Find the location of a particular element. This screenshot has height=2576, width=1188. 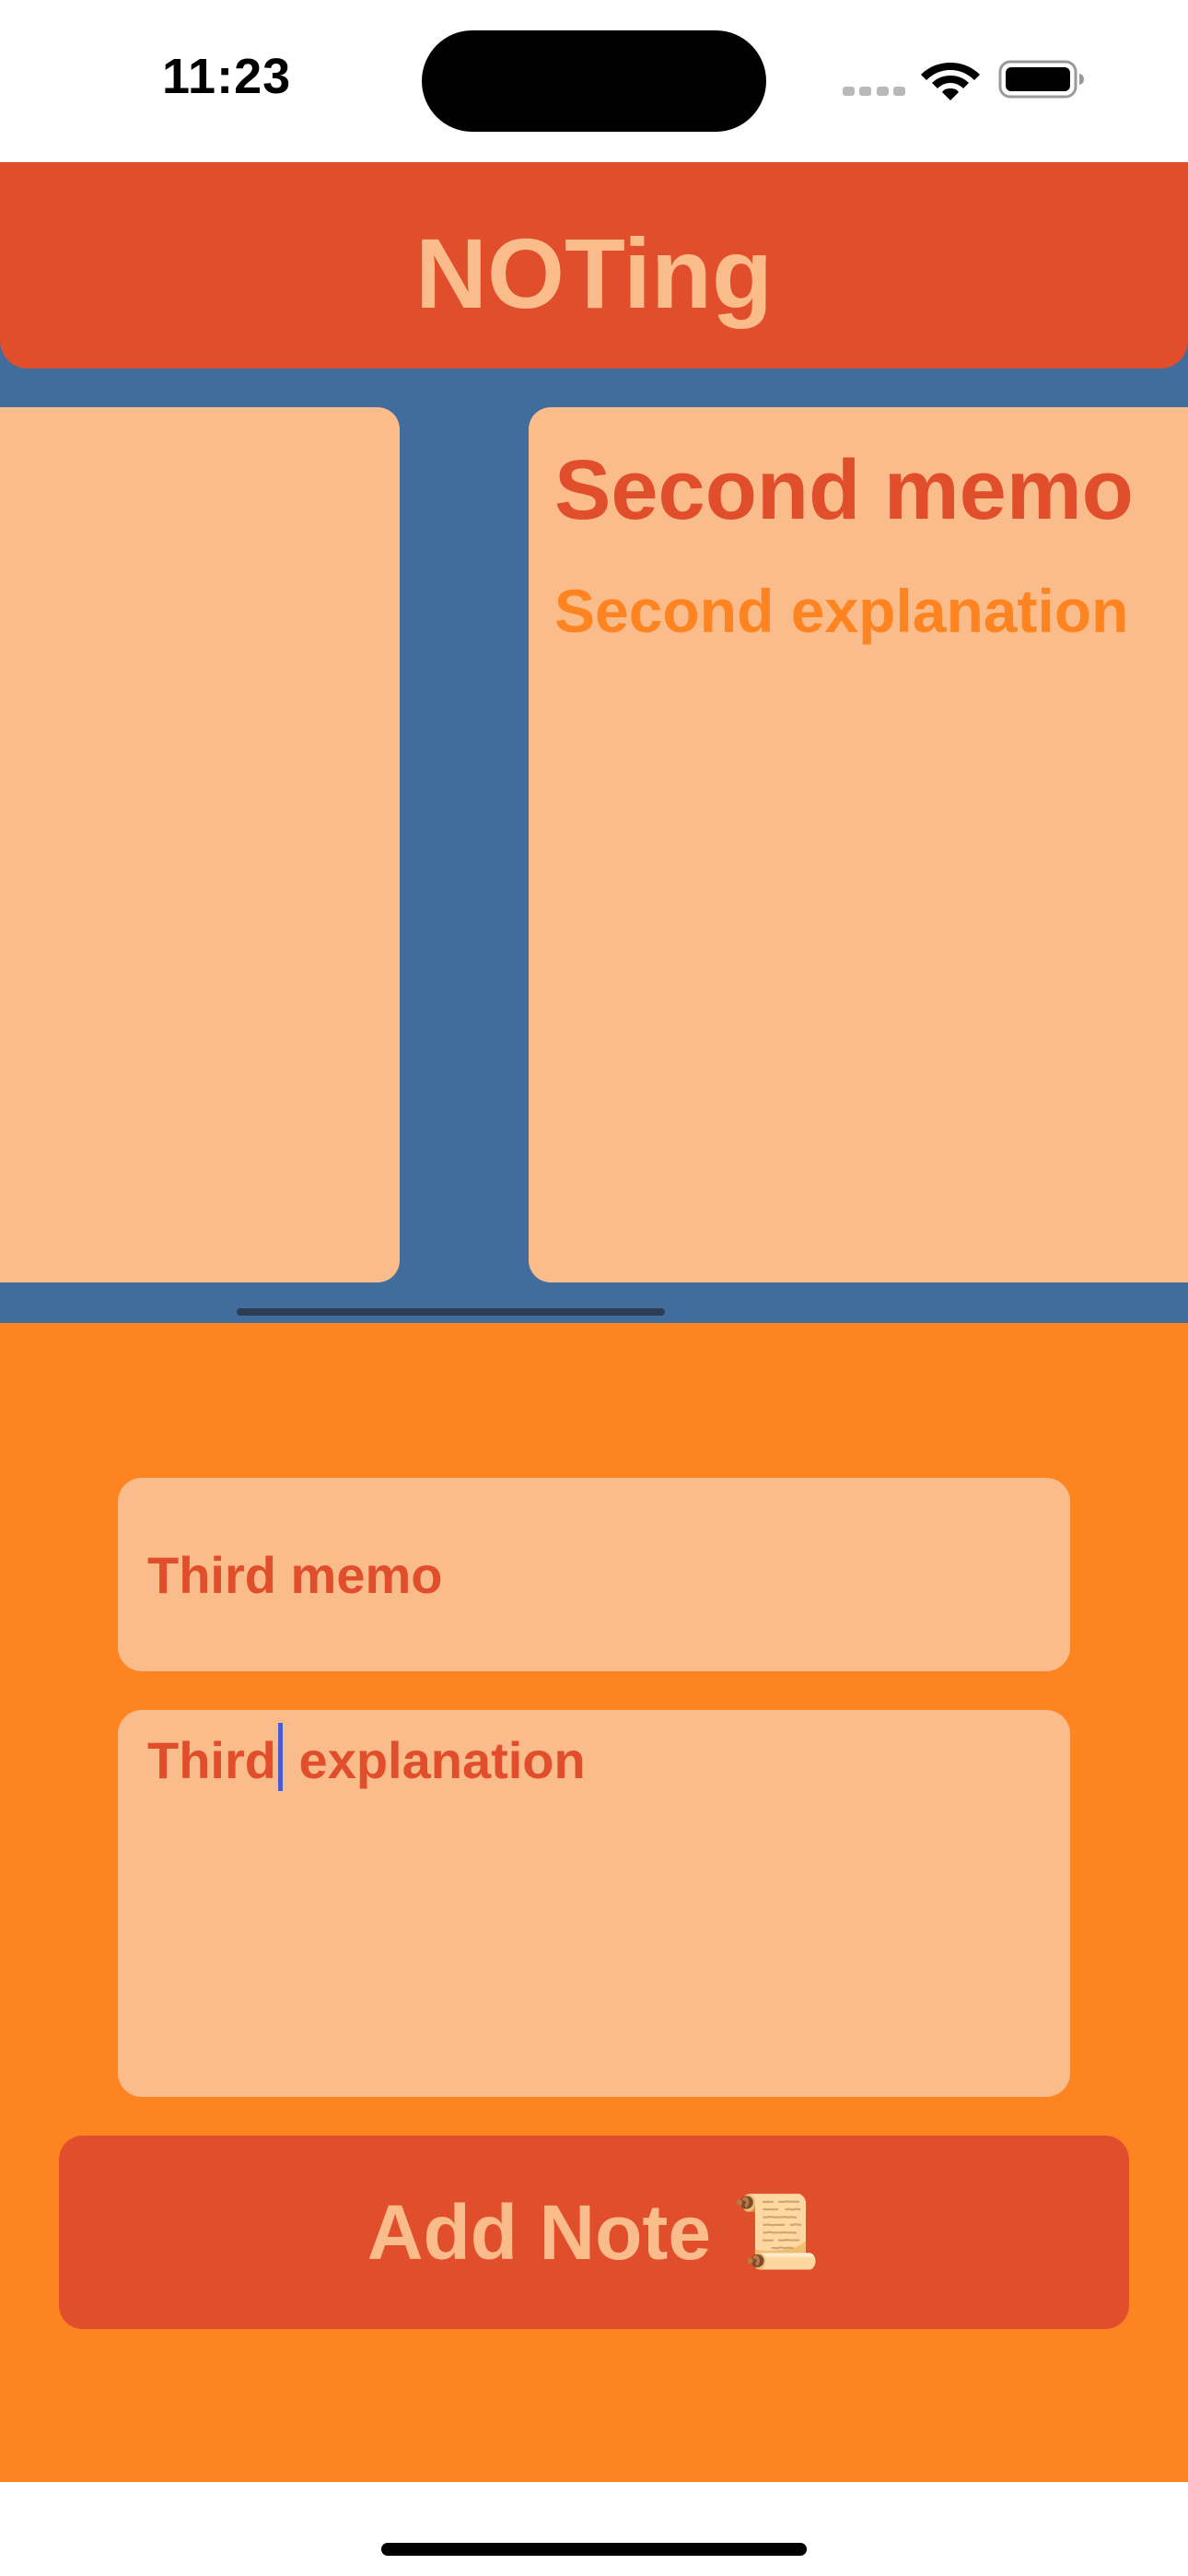

add-note-button: Add Note 📜 is located at coordinates (594, 2232).